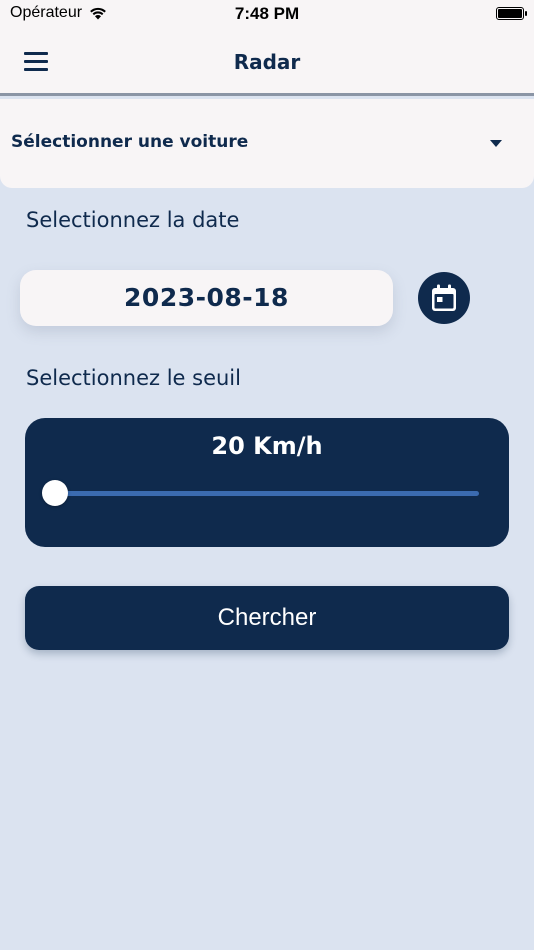  What do you see at coordinates (55, 493) in the screenshot?
I see `threshold-slider-thumb` at bounding box center [55, 493].